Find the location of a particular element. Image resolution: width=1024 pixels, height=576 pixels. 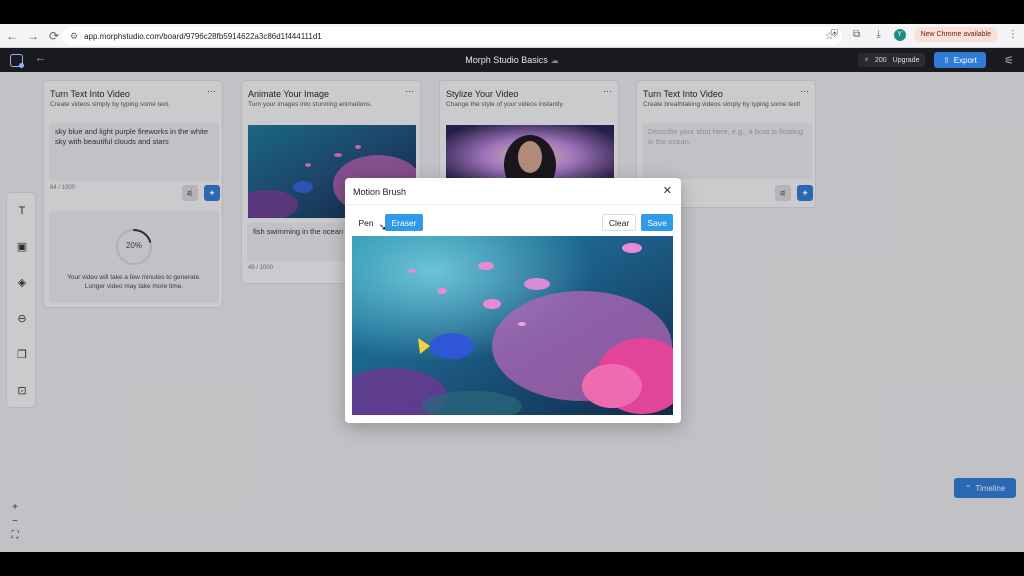

pen-button: Pen is located at coordinates (366, 222).